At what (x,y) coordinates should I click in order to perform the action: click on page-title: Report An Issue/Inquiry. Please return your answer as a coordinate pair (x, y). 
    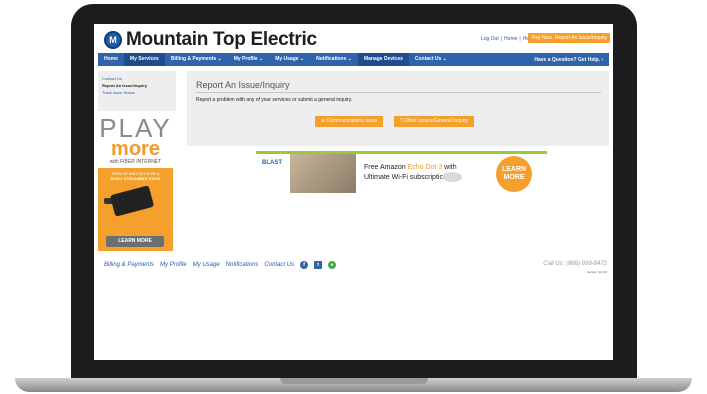
    Looking at the image, I should click on (243, 85).